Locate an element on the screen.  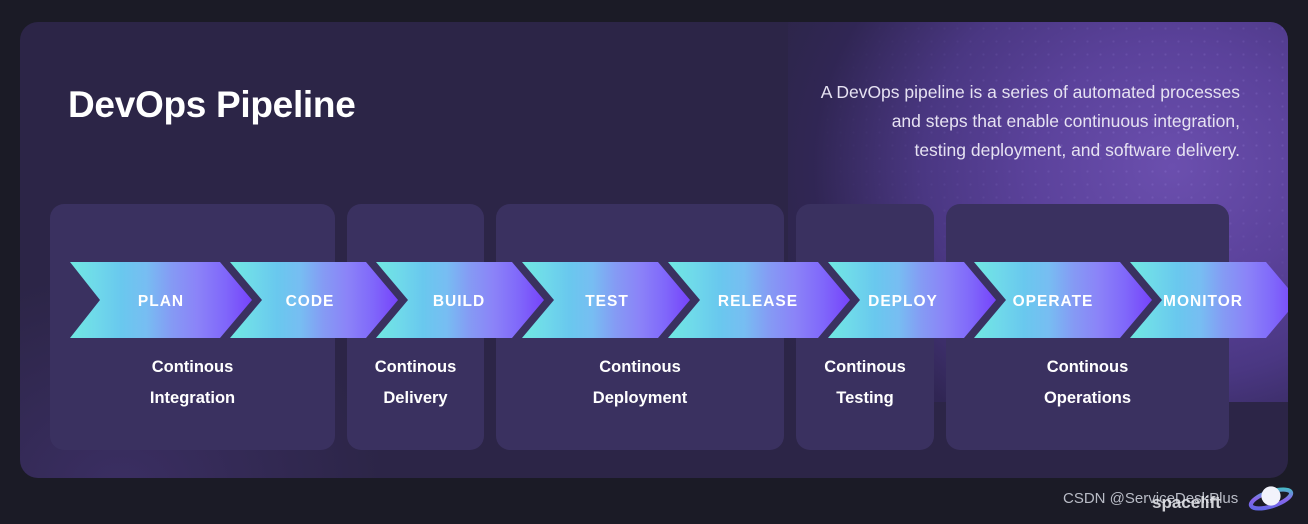
spacelift-watermark: spacelift is located at coordinates (1186, 502).